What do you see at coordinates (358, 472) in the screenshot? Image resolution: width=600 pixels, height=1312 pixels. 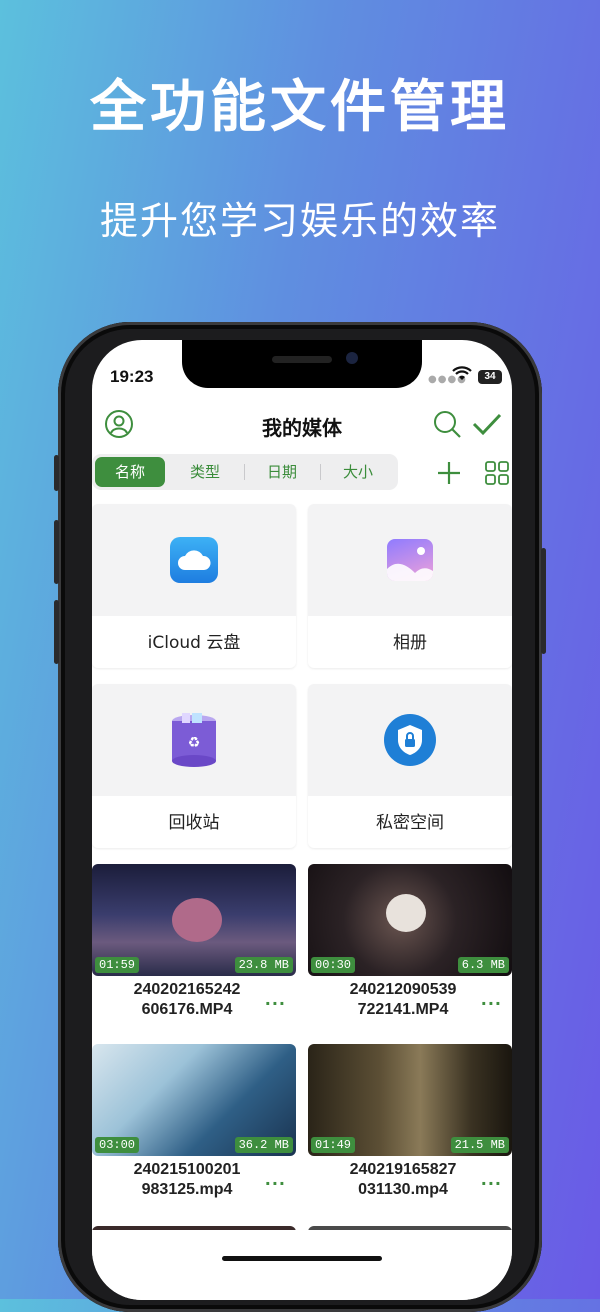 I see `tab-sort-size: 大小` at bounding box center [358, 472].